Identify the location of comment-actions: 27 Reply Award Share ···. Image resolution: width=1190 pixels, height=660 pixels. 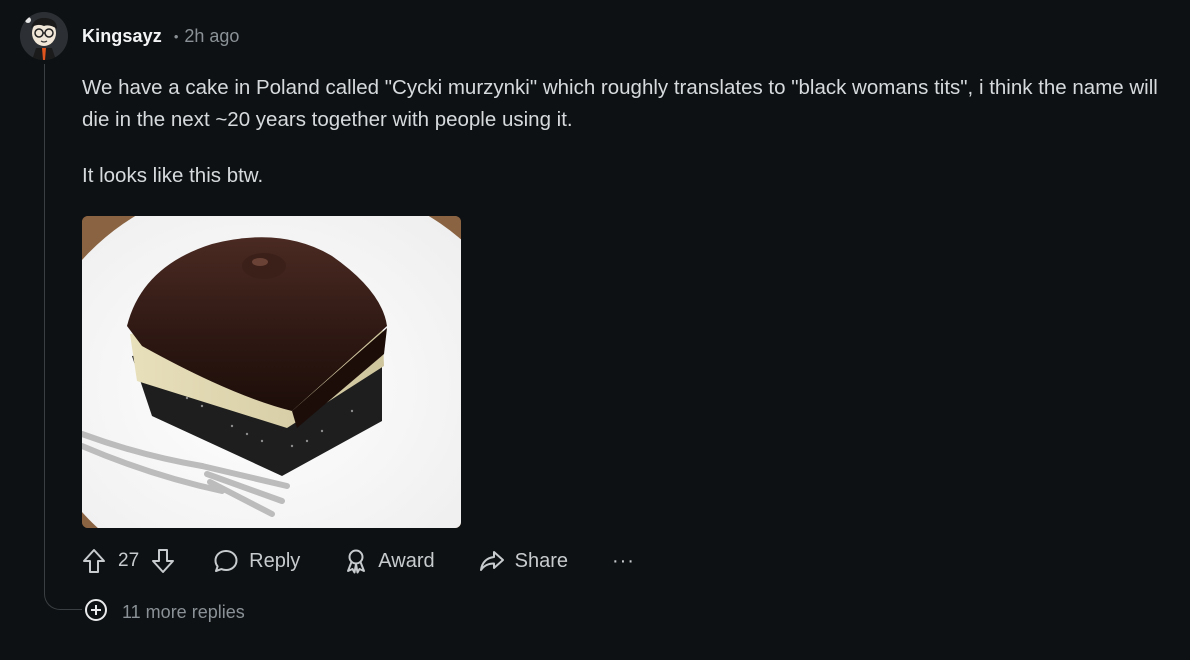
(358, 561).